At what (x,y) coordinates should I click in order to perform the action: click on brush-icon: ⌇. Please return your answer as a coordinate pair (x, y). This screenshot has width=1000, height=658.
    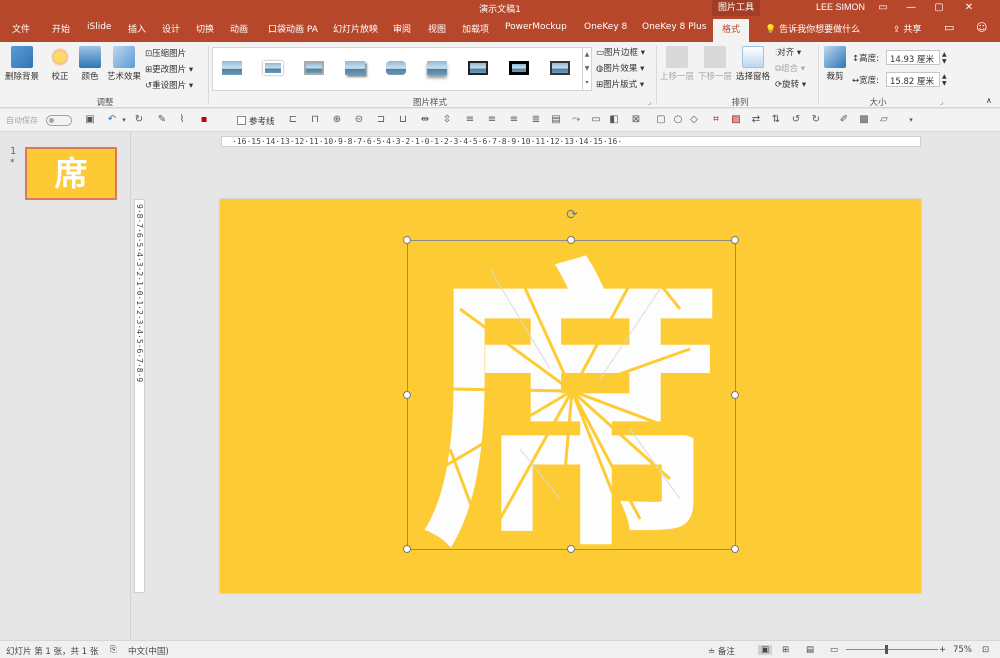
    Looking at the image, I should click on (182, 120).